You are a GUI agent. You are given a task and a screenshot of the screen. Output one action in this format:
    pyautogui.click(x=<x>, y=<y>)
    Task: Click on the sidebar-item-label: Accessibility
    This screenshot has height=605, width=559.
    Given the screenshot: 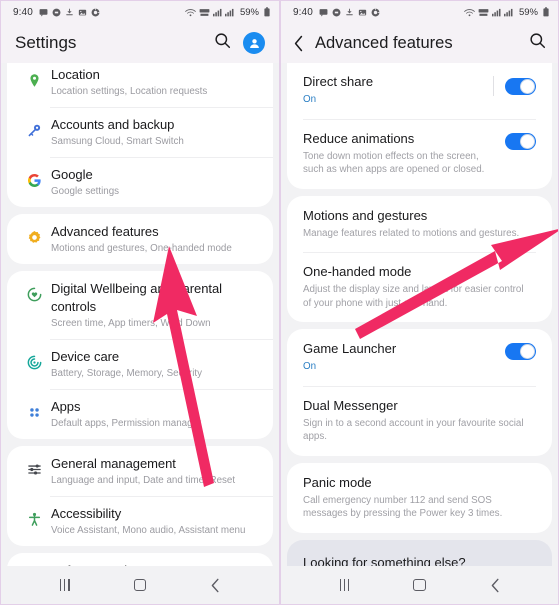 What is the action you would take?
    pyautogui.click(x=86, y=513)
    